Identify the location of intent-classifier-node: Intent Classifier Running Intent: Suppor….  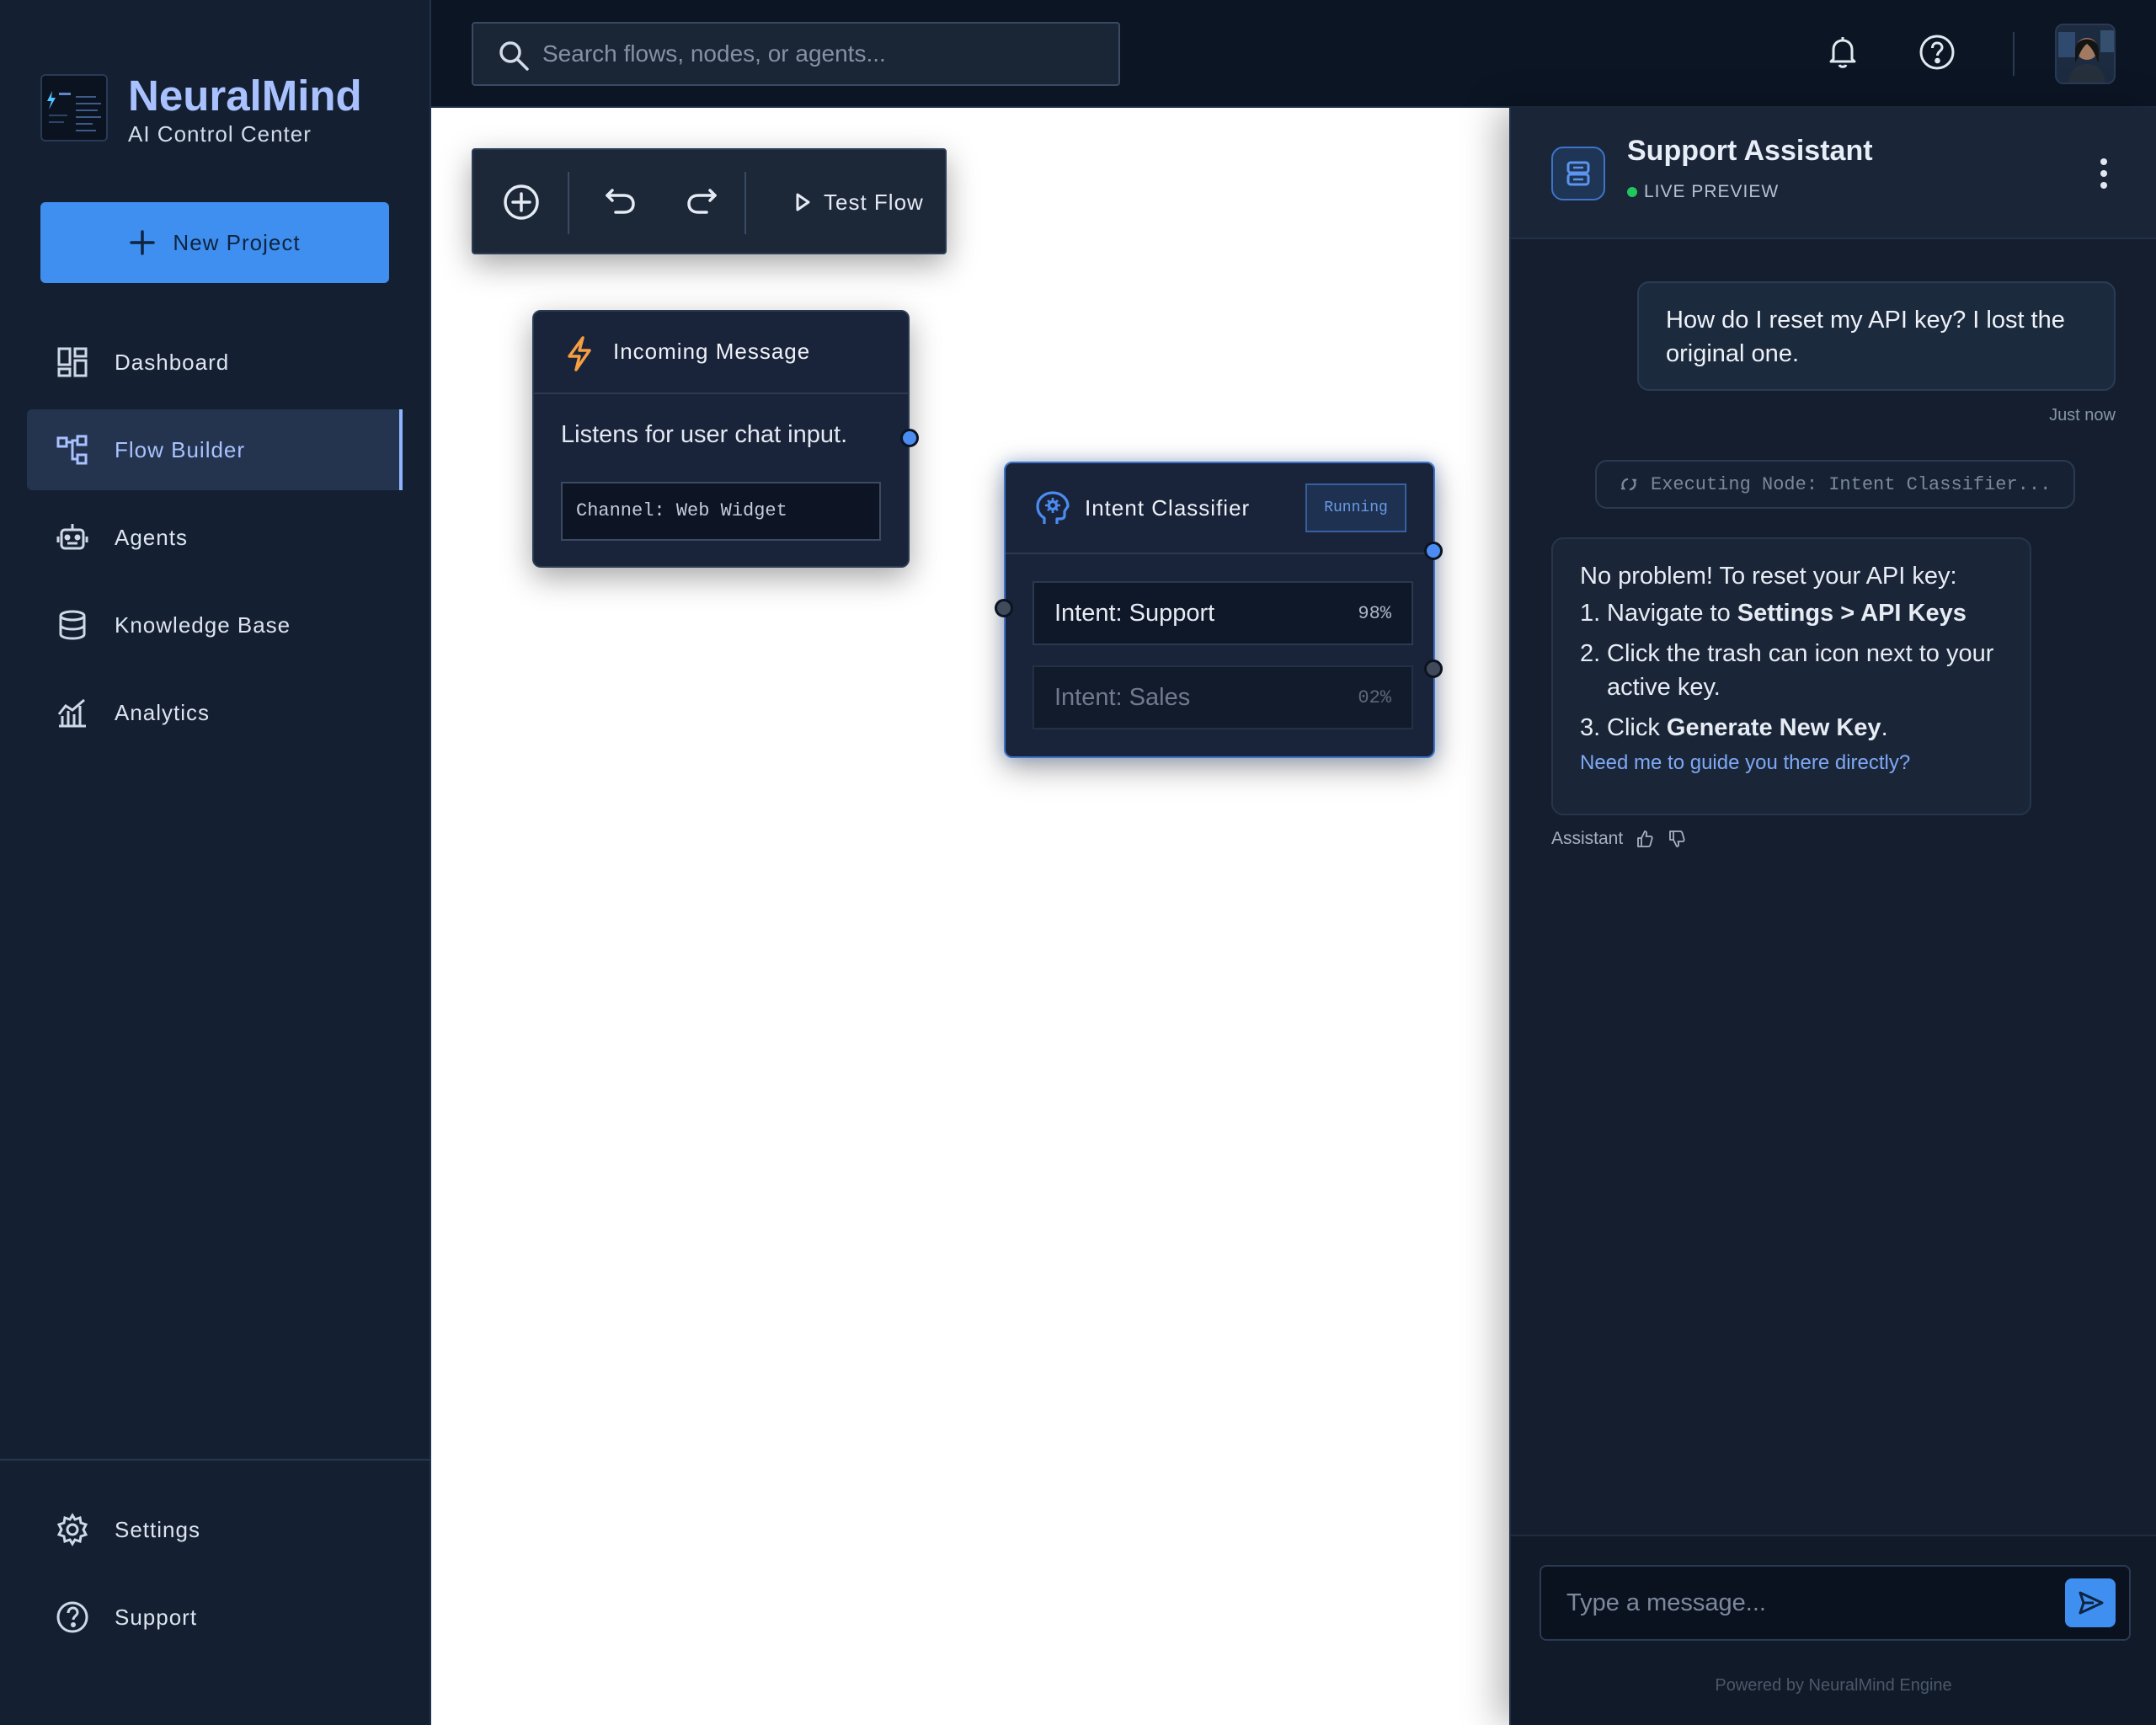
(1219, 610).